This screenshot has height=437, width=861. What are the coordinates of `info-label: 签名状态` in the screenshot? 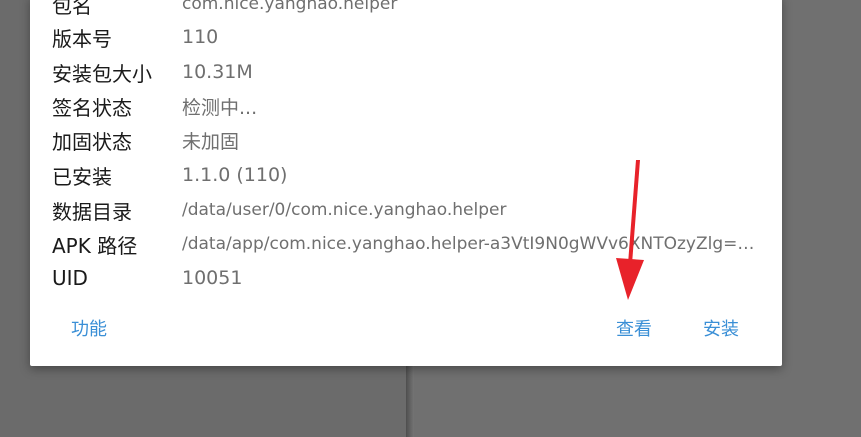 It's located at (92, 107).